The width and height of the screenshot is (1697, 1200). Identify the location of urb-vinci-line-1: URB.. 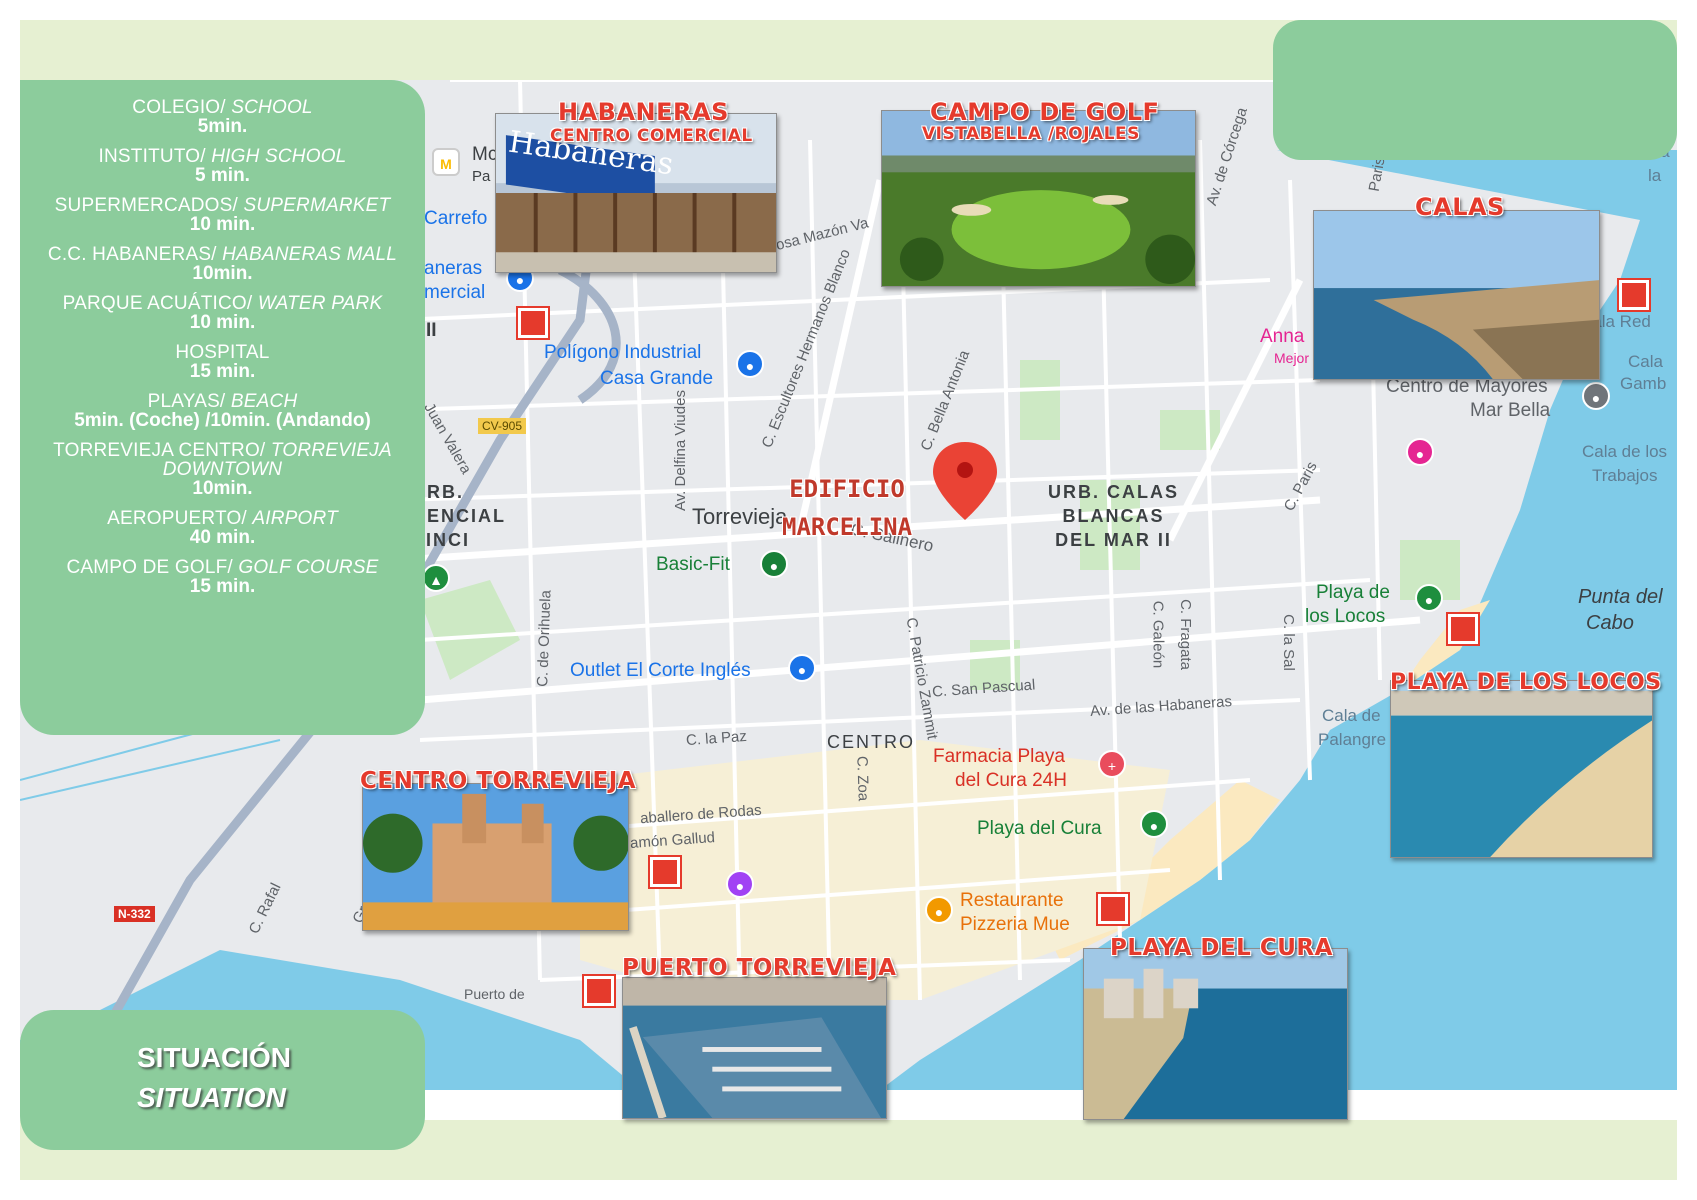
(438, 492).